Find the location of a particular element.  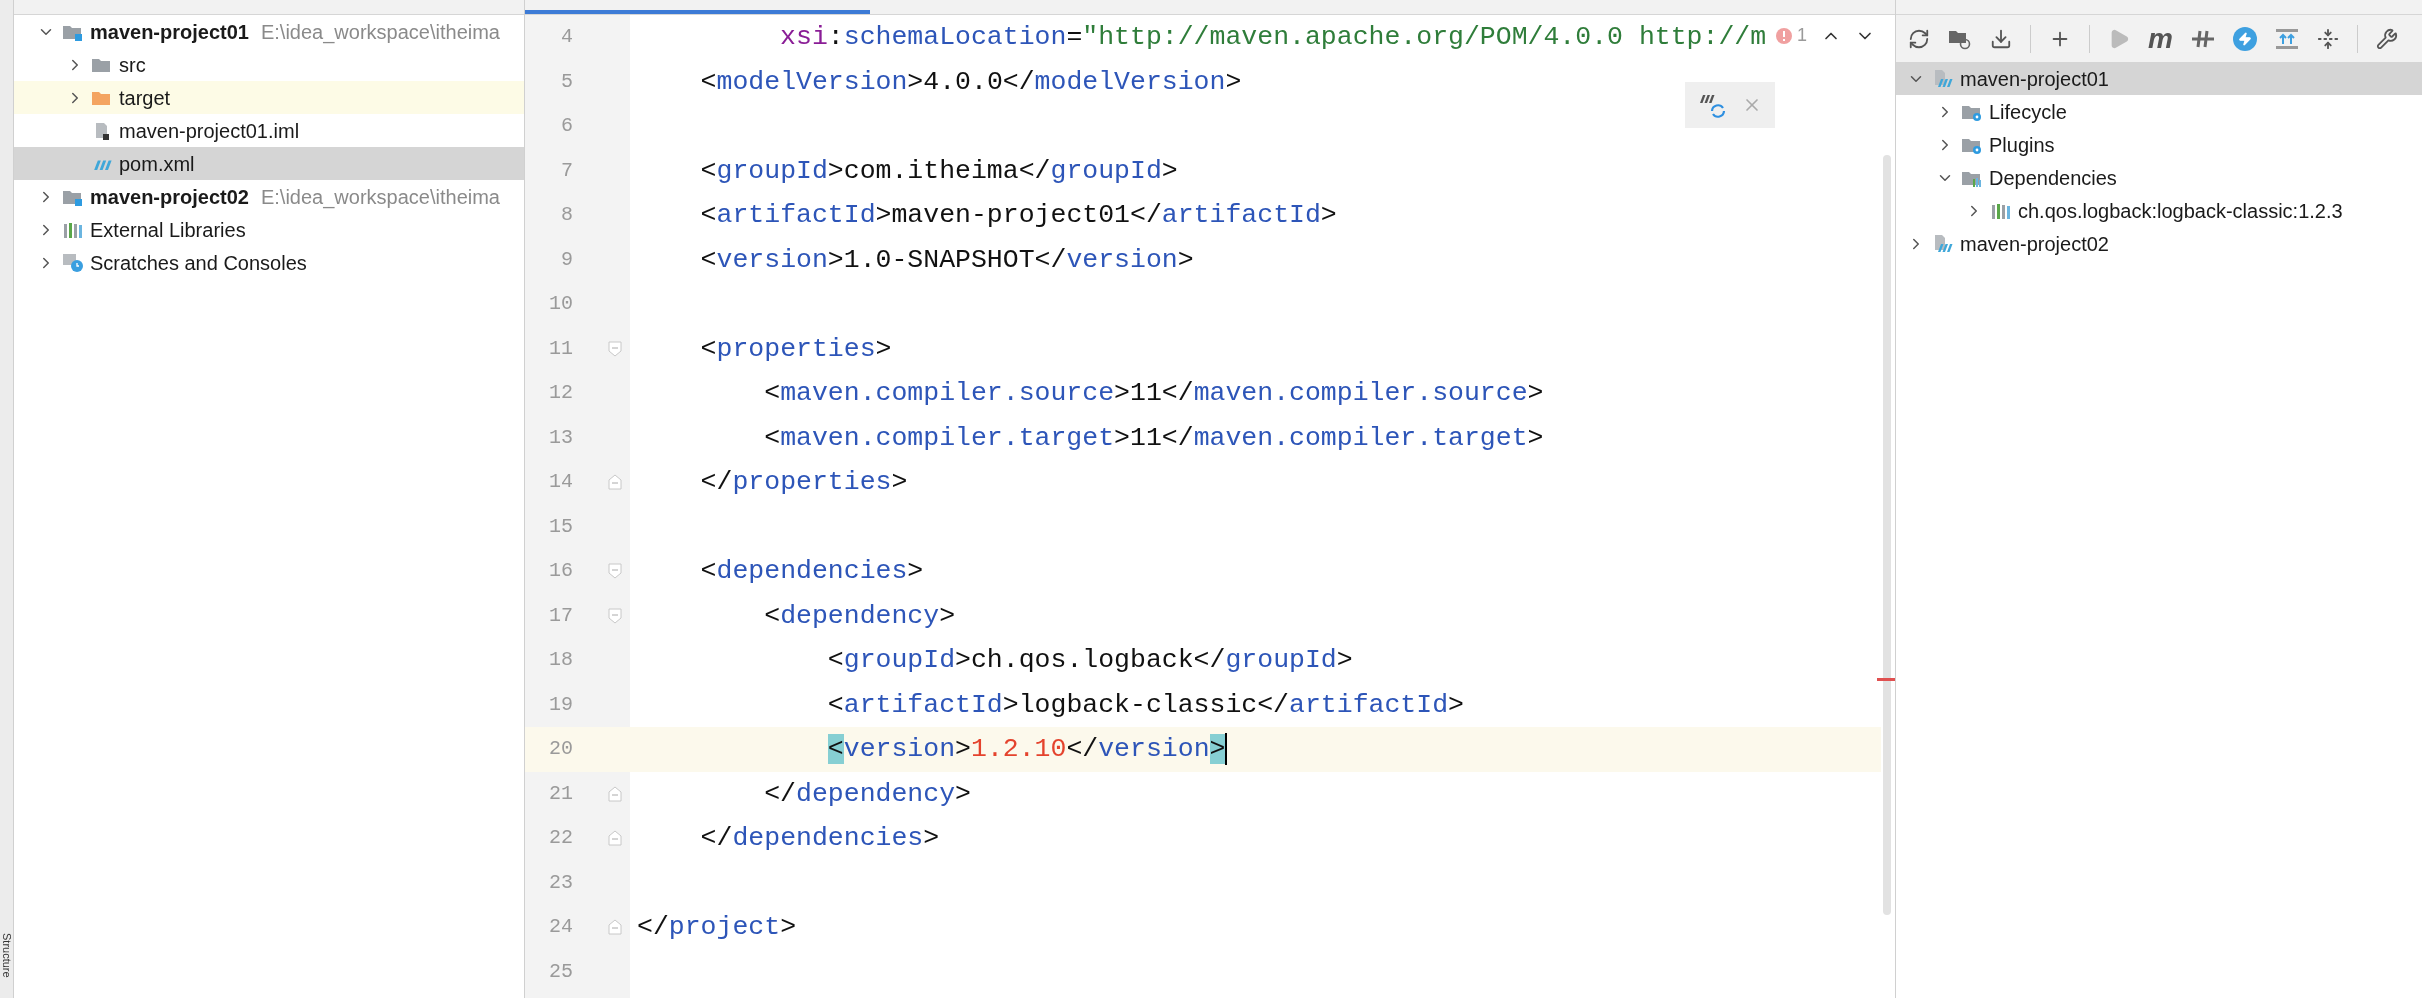

code-line: <properties> is located at coordinates (795, 349).